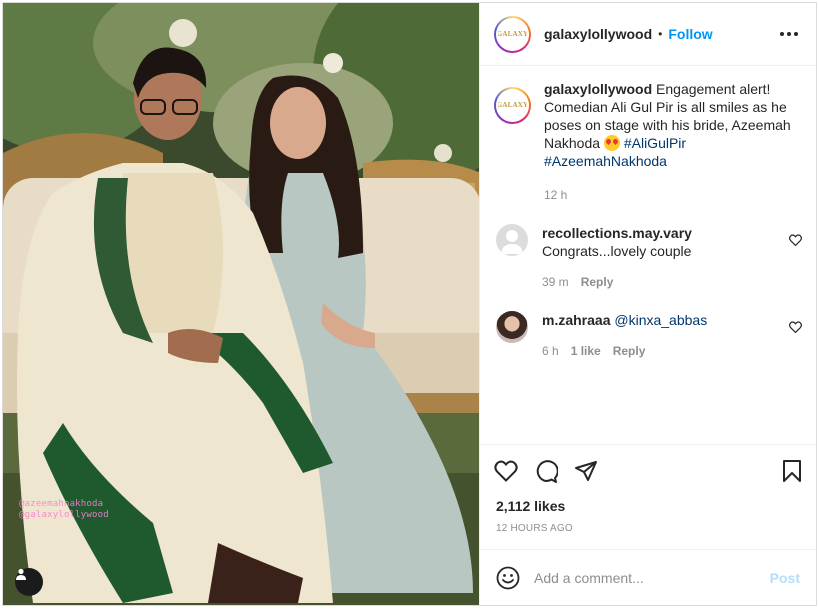 This screenshot has height=609, width=819. Describe the element at coordinates (550, 351) in the screenshot. I see `comment-time: 6 h` at that location.